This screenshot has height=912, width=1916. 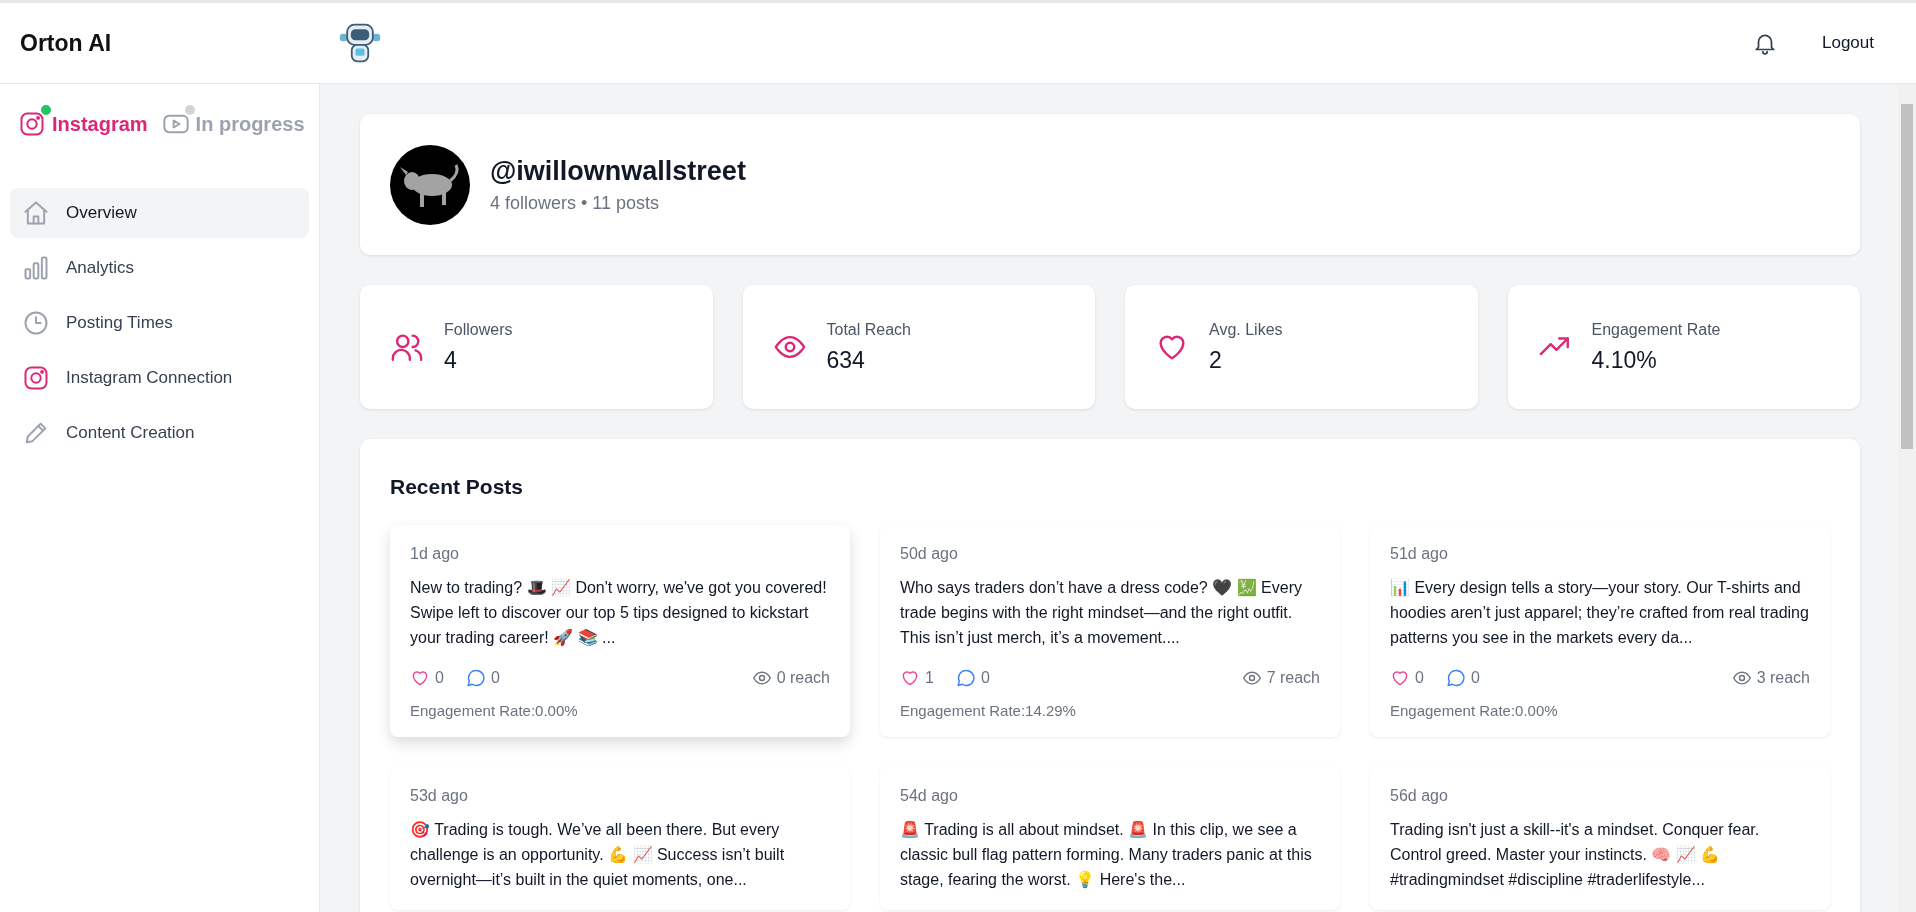 I want to click on like-count: 1, so click(x=929, y=678).